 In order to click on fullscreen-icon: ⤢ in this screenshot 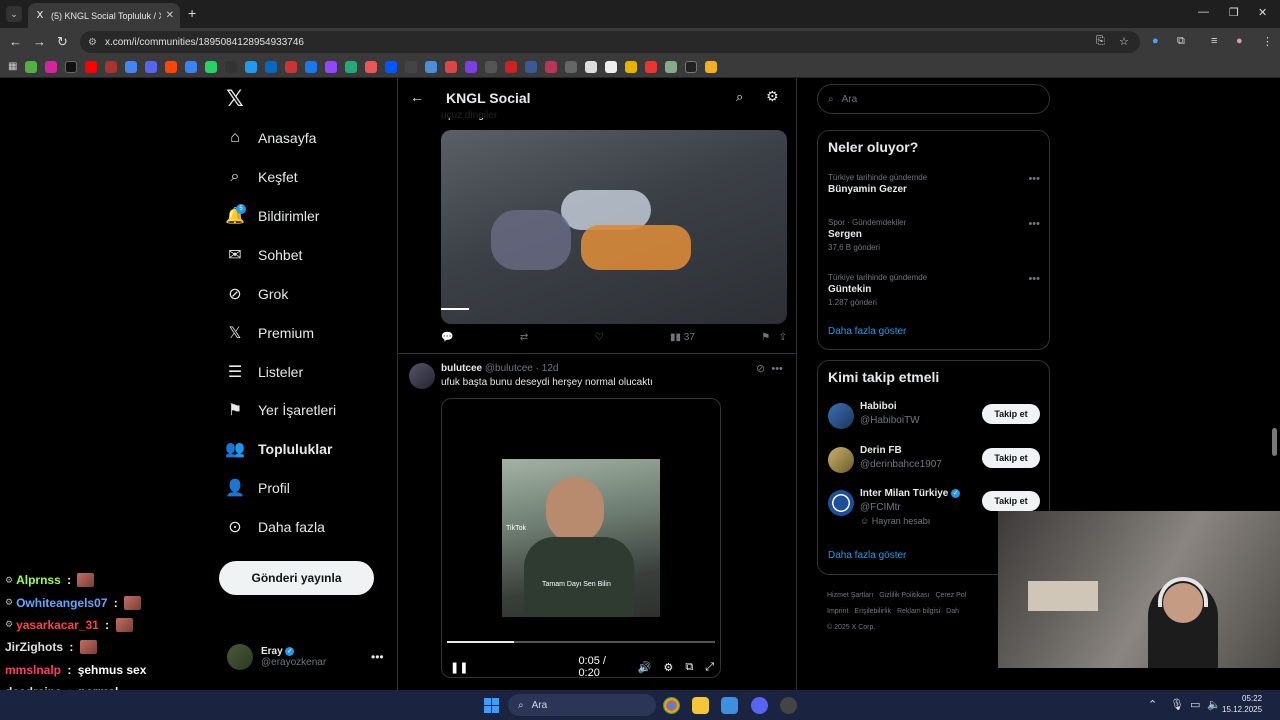, I will do `click(709, 667)`.